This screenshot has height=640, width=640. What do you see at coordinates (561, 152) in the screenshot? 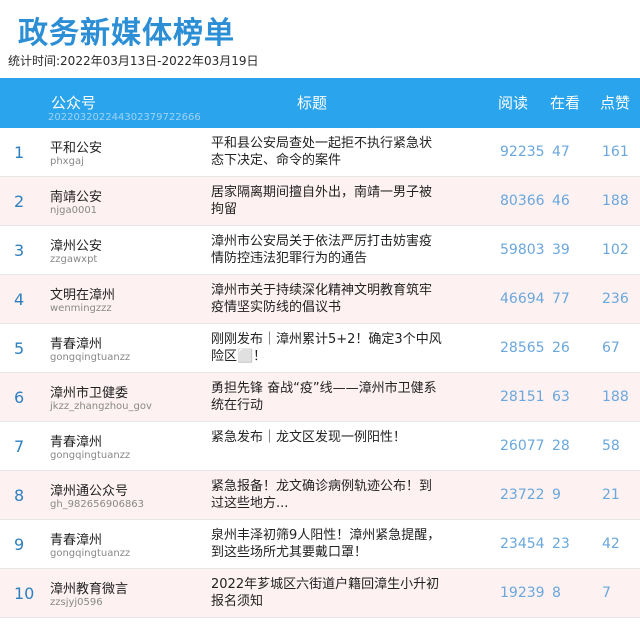
I see `watch-count: 47` at bounding box center [561, 152].